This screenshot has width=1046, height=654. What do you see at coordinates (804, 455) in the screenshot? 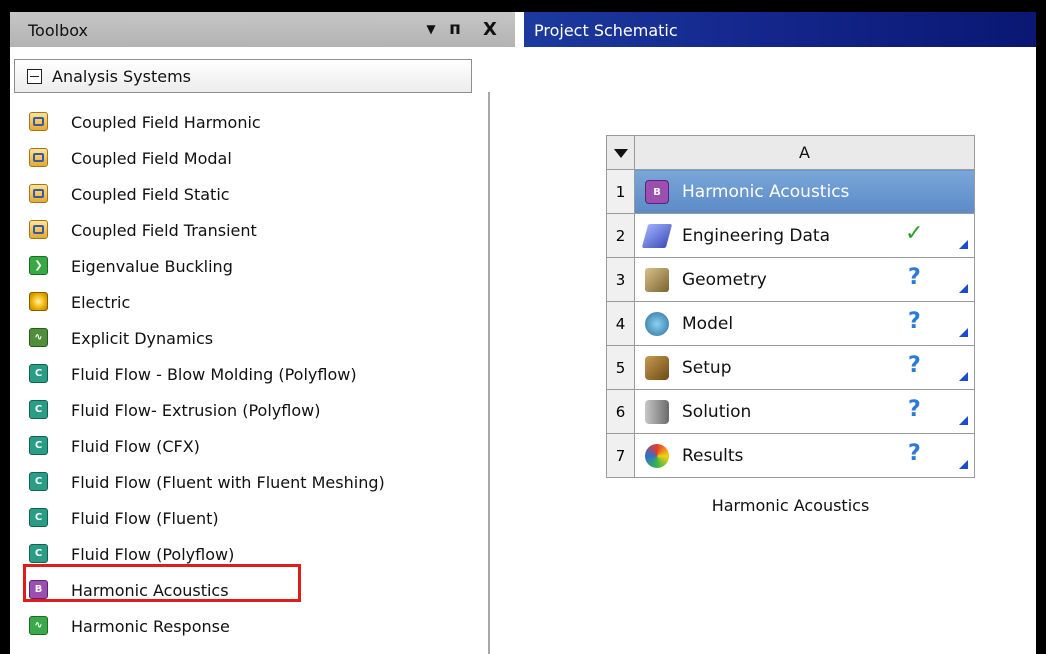
I see `cell-results: Results ?` at bounding box center [804, 455].